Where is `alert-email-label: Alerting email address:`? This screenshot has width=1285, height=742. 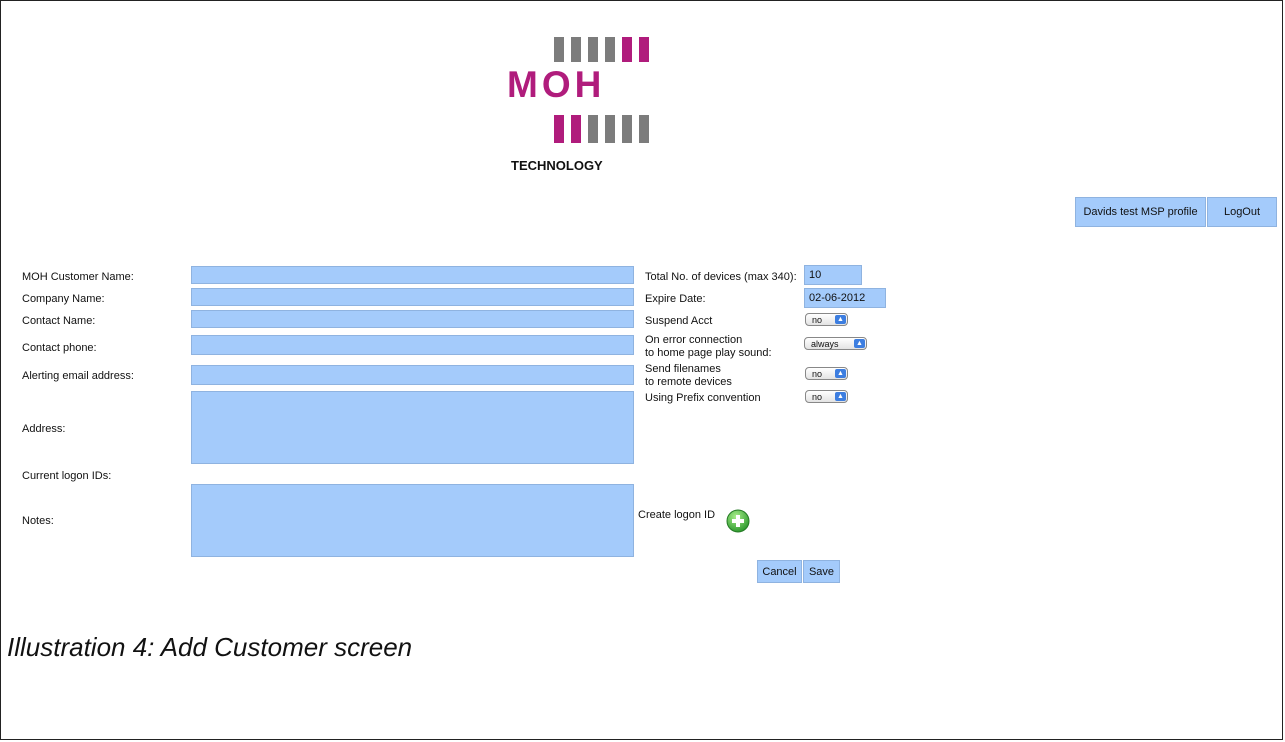 alert-email-label: Alerting email address: is located at coordinates (78, 376).